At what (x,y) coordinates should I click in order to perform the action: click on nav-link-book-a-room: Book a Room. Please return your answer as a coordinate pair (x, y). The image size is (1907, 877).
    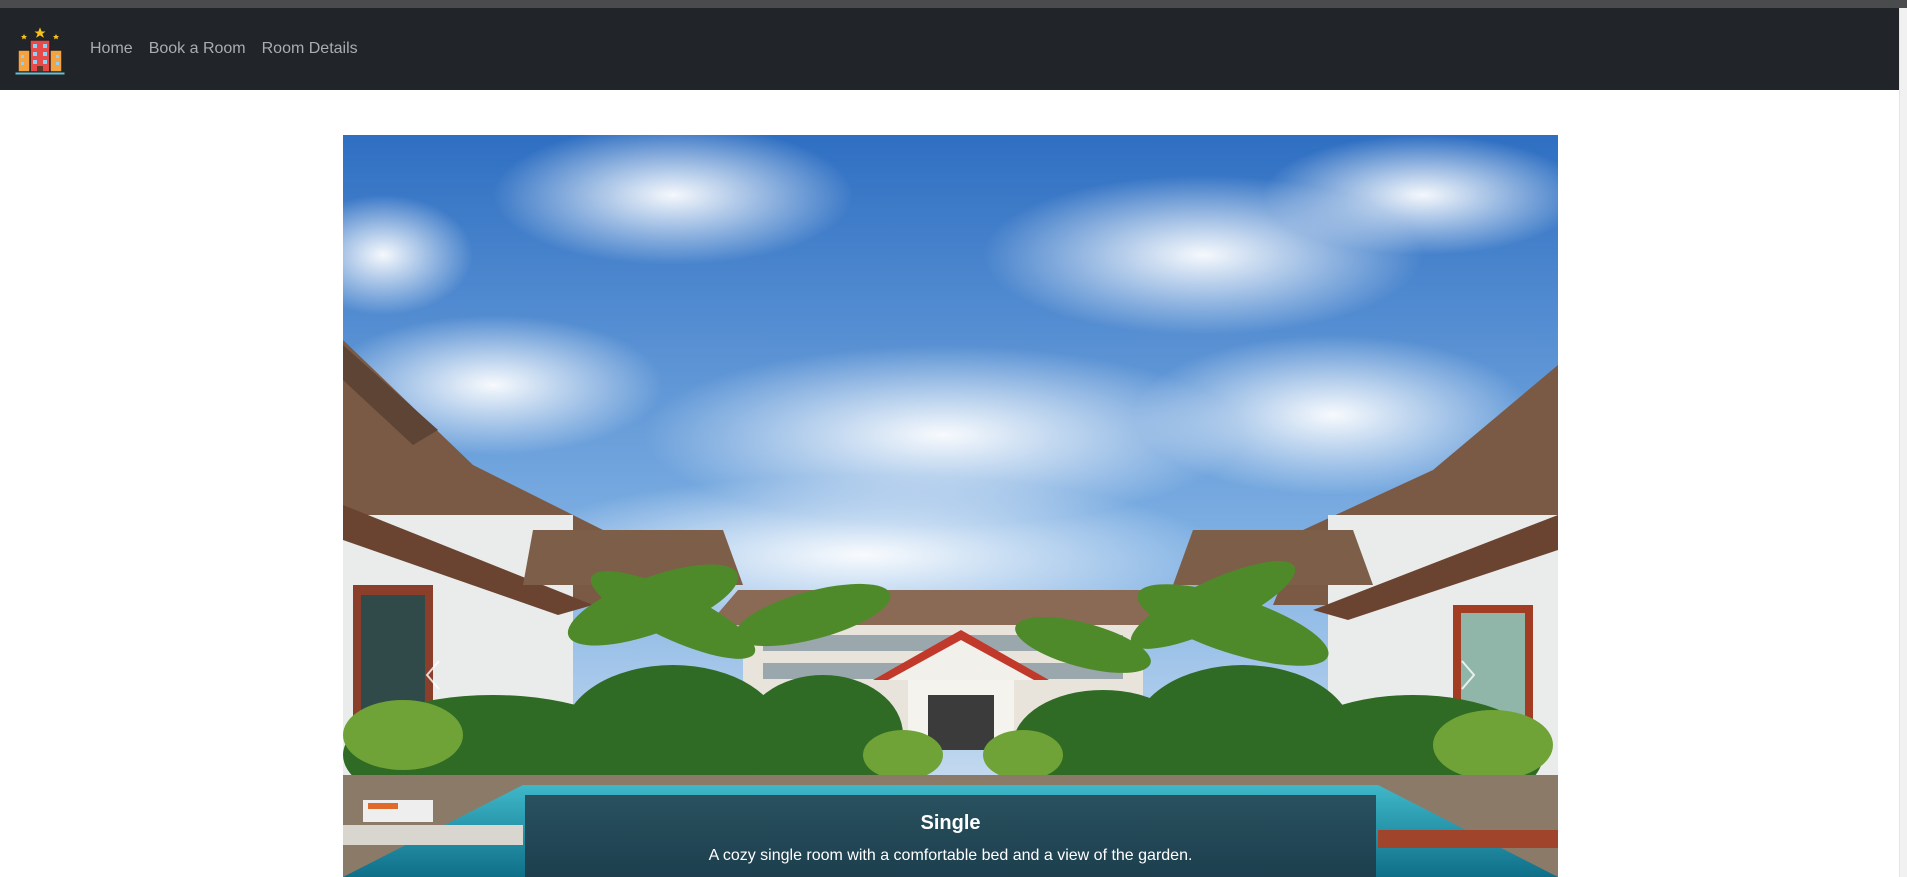
    Looking at the image, I should click on (197, 49).